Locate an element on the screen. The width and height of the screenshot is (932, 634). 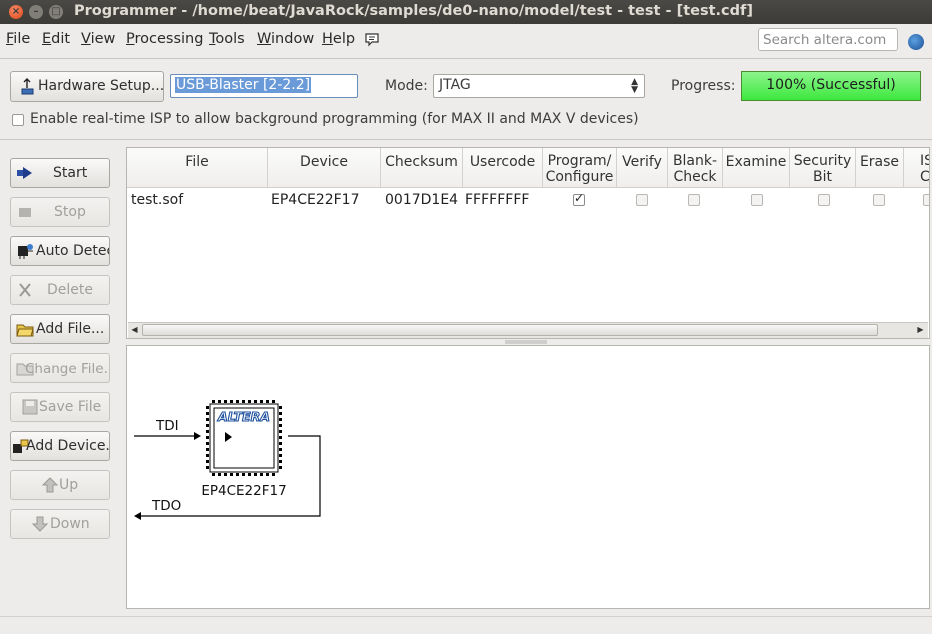
delete-label: Delete is located at coordinates (70, 290).